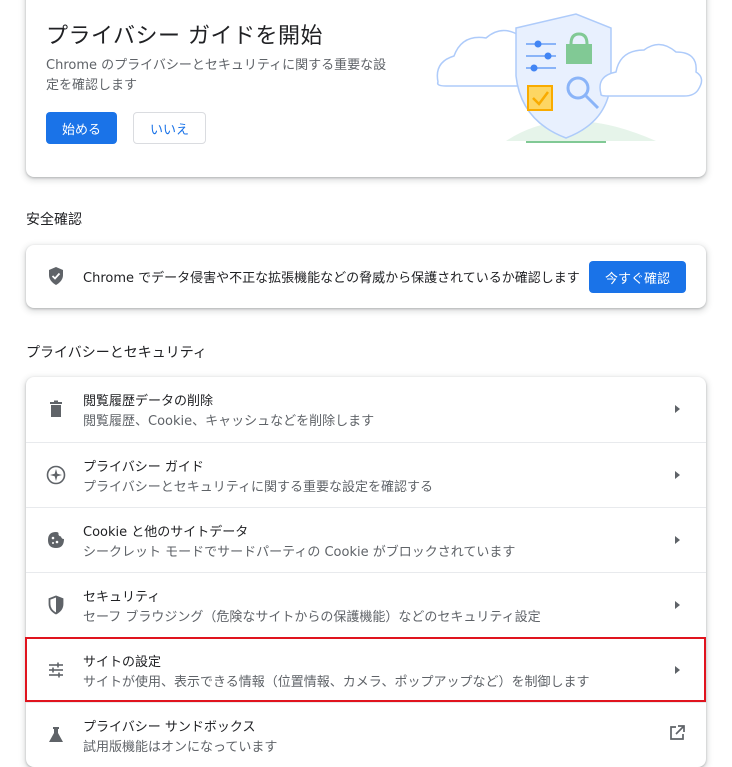  Describe the element at coordinates (366, 474) in the screenshot. I see `list-item-privacy-guide: プライバシー ガイド プライバシーとセキュリティに関する重要な設定を確認する` at that location.